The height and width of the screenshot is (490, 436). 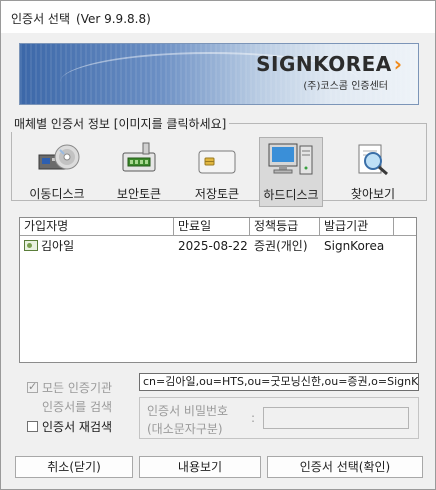 I want to click on table-row: 김아일 2025-08-22 증권(개인) SignKorea, so click(x=218, y=246).